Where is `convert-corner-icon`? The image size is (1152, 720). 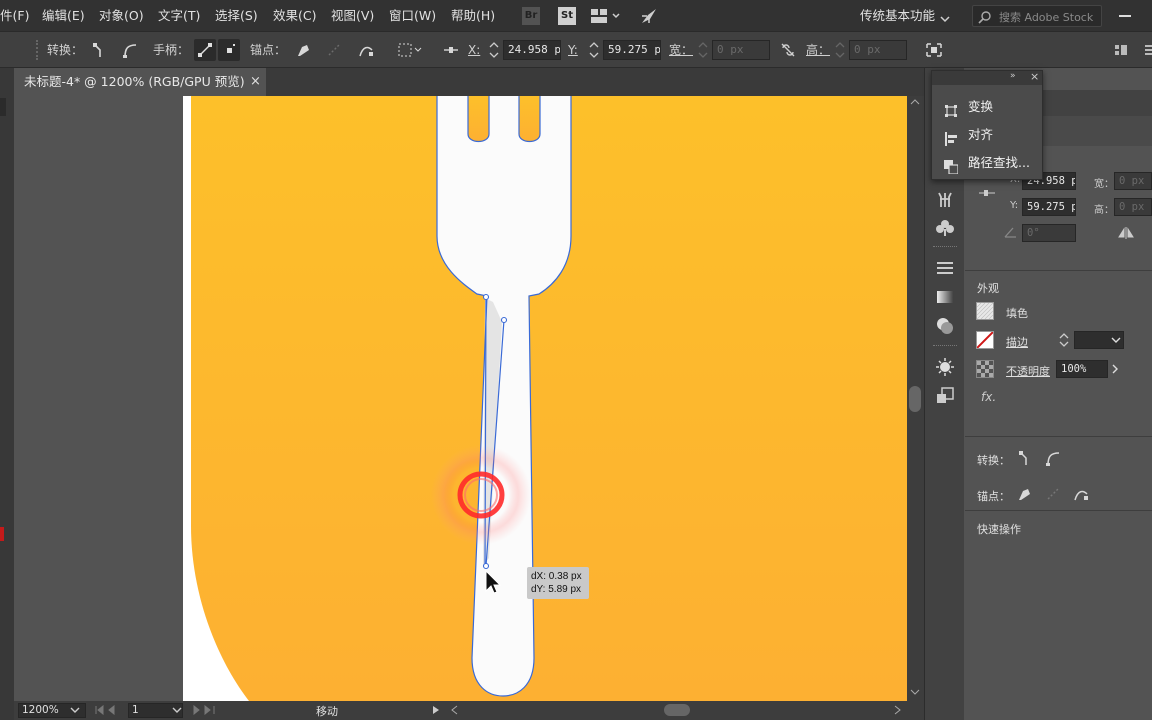 convert-corner-icon is located at coordinates (100, 50).